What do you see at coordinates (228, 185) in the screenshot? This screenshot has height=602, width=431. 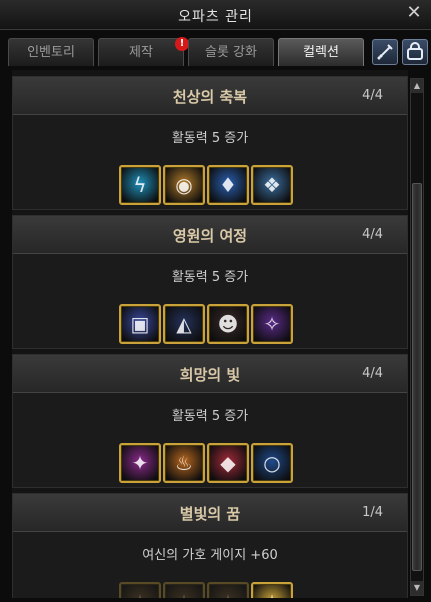 I see `blue-crystal-icon: ♦` at bounding box center [228, 185].